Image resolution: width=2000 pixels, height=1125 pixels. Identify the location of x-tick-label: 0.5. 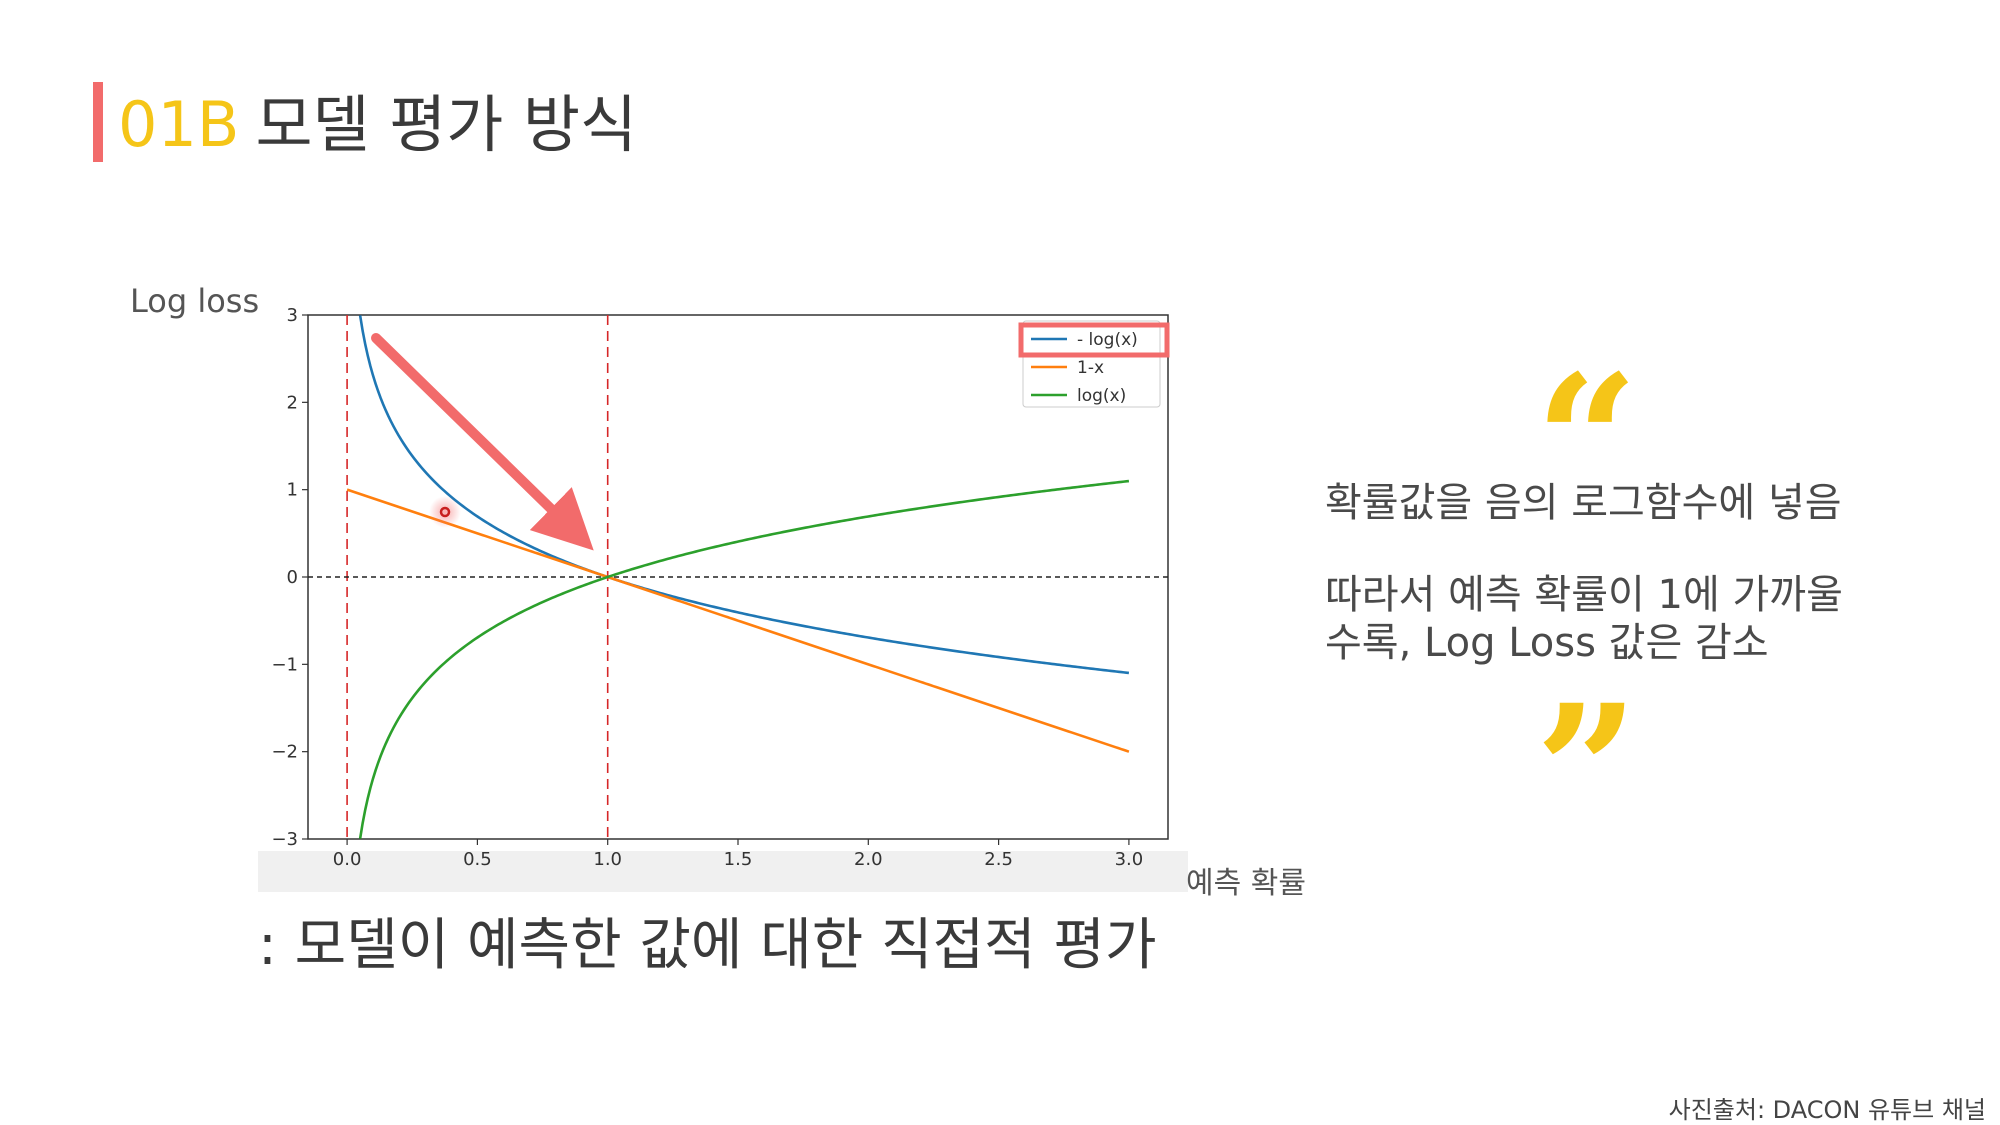
(477, 859).